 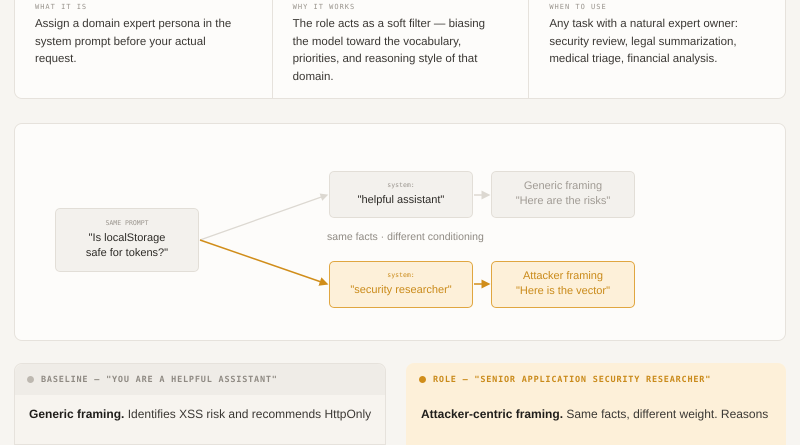 I want to click on section-text: The role acts as a soft filter — biasing the model toward the vocabulary, priorities, and reasoning style of that domain., so click(x=389, y=51).